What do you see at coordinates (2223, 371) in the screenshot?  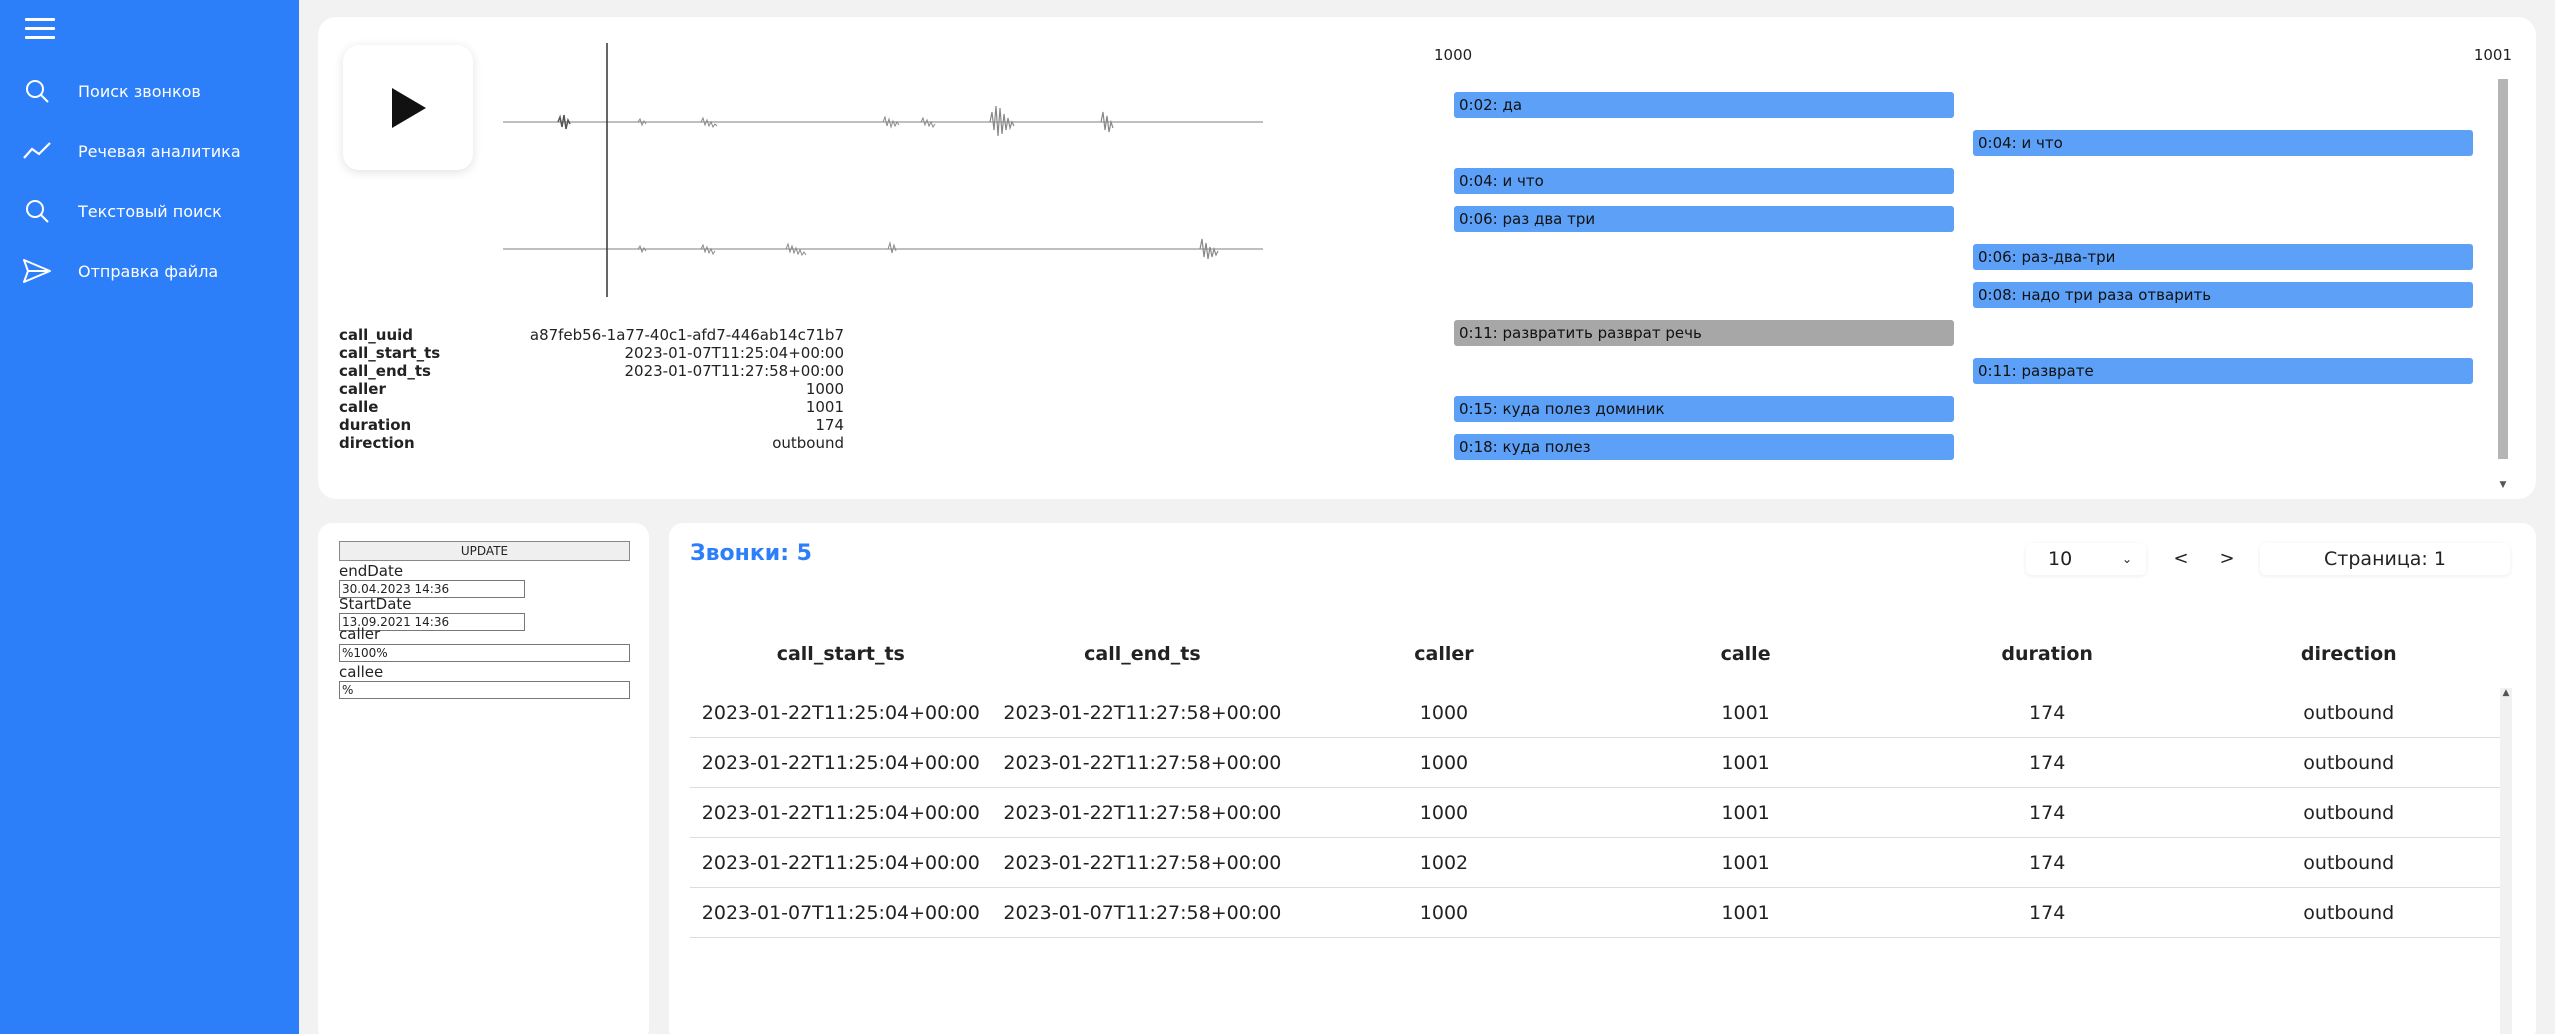 I see `transcript-segment: 0:11: разврате` at bounding box center [2223, 371].